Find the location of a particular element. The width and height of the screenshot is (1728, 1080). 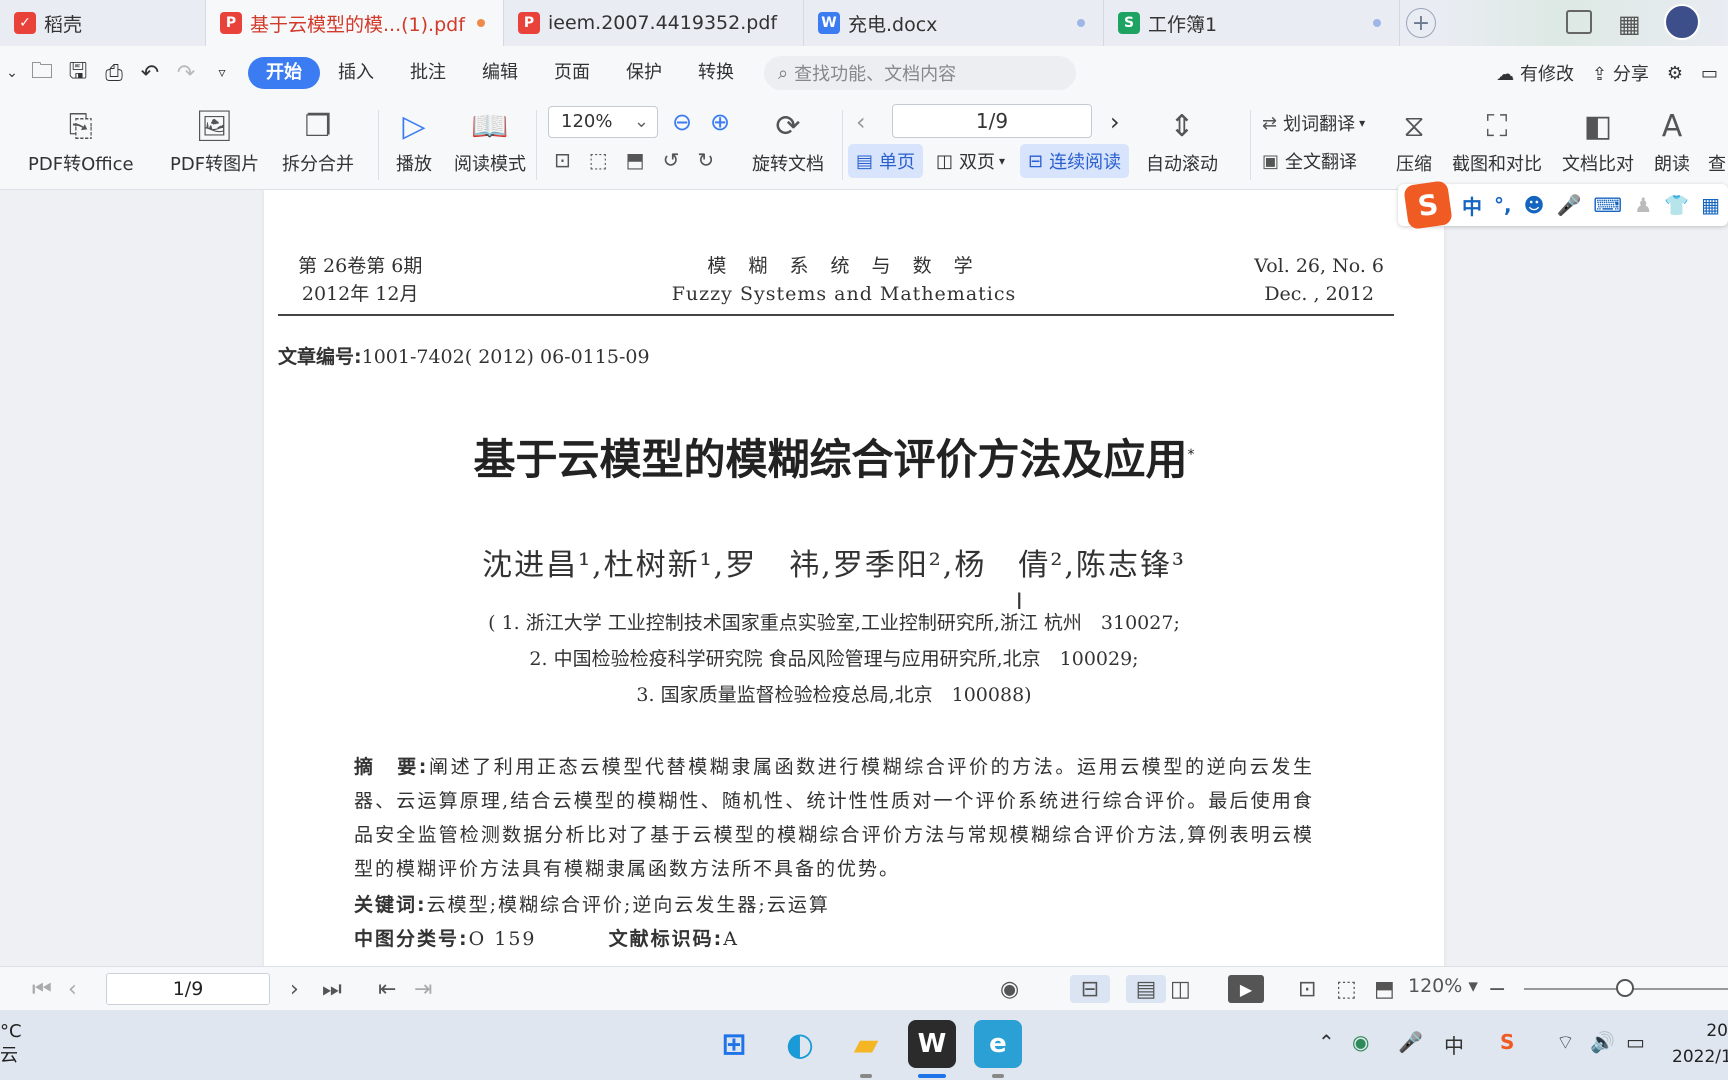

ime-toolbar: S 中 °, ☻ 🎤 ⌨ ♟ 👕 ▦ is located at coordinates (1563, 205).